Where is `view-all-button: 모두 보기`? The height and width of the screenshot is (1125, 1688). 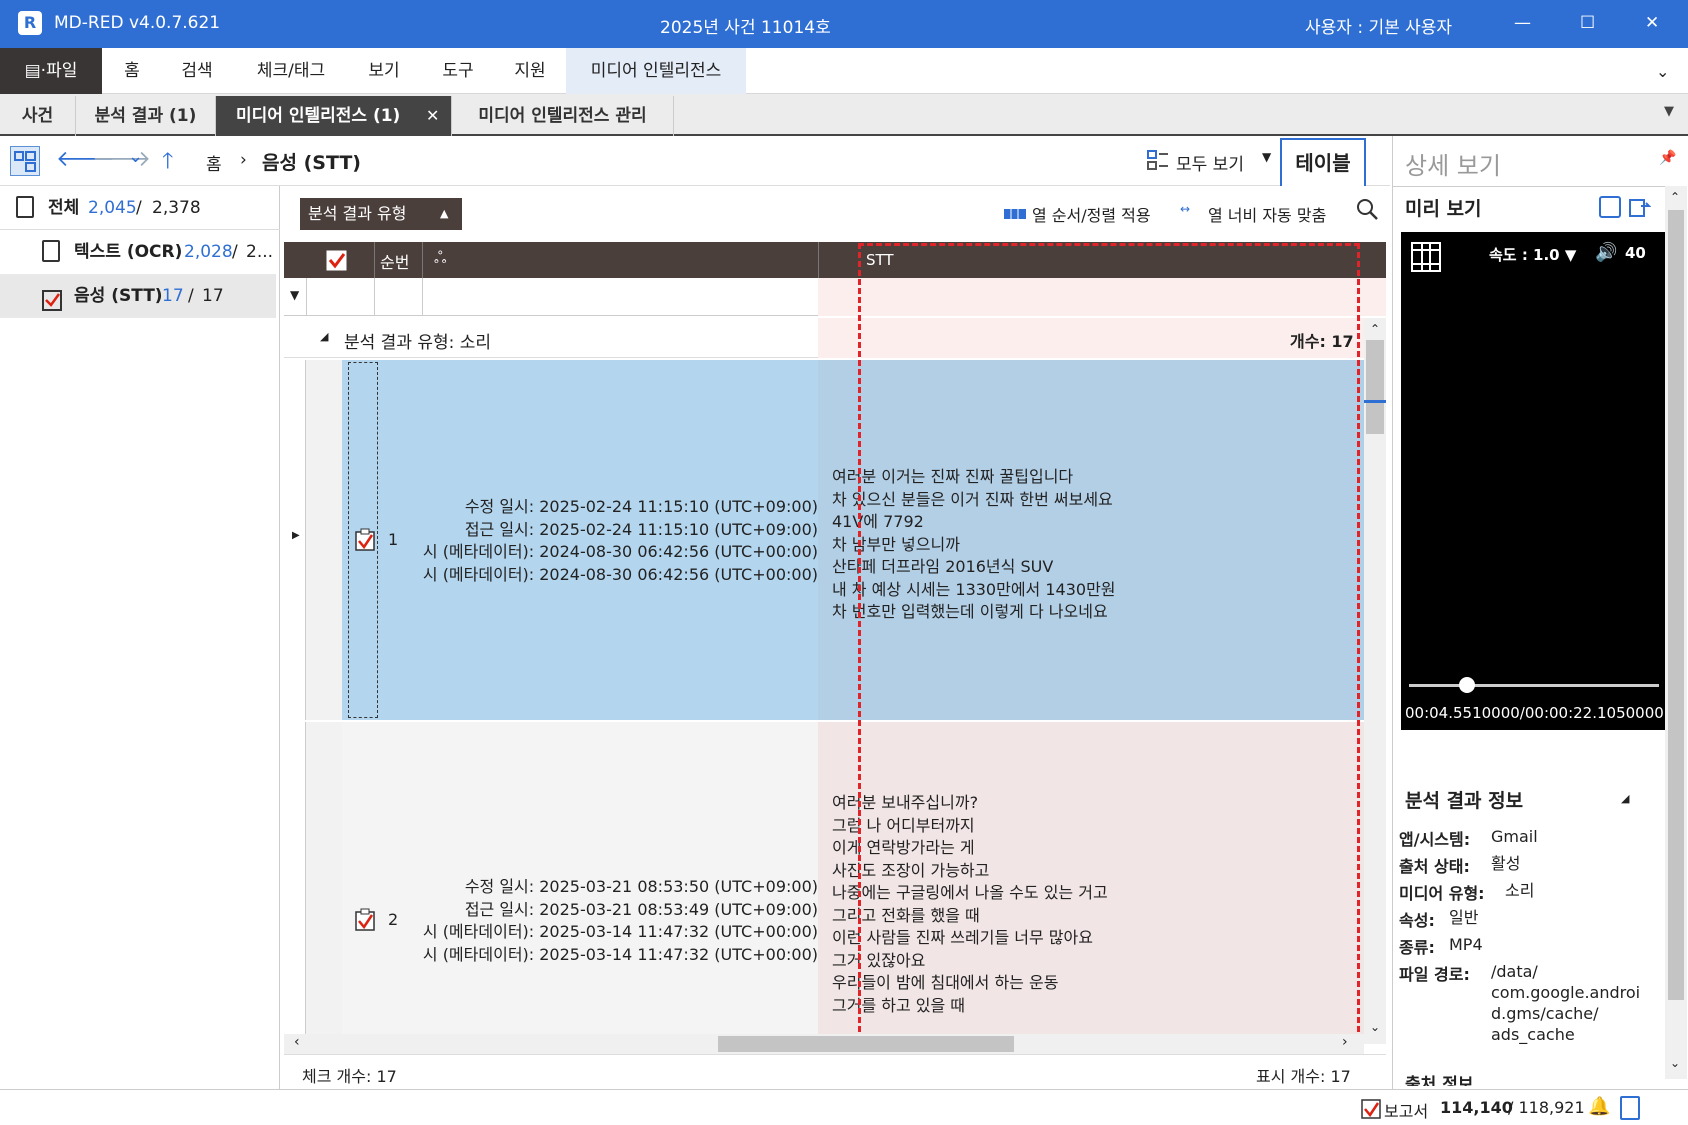
view-all-button: 모두 보기 is located at coordinates (1210, 162).